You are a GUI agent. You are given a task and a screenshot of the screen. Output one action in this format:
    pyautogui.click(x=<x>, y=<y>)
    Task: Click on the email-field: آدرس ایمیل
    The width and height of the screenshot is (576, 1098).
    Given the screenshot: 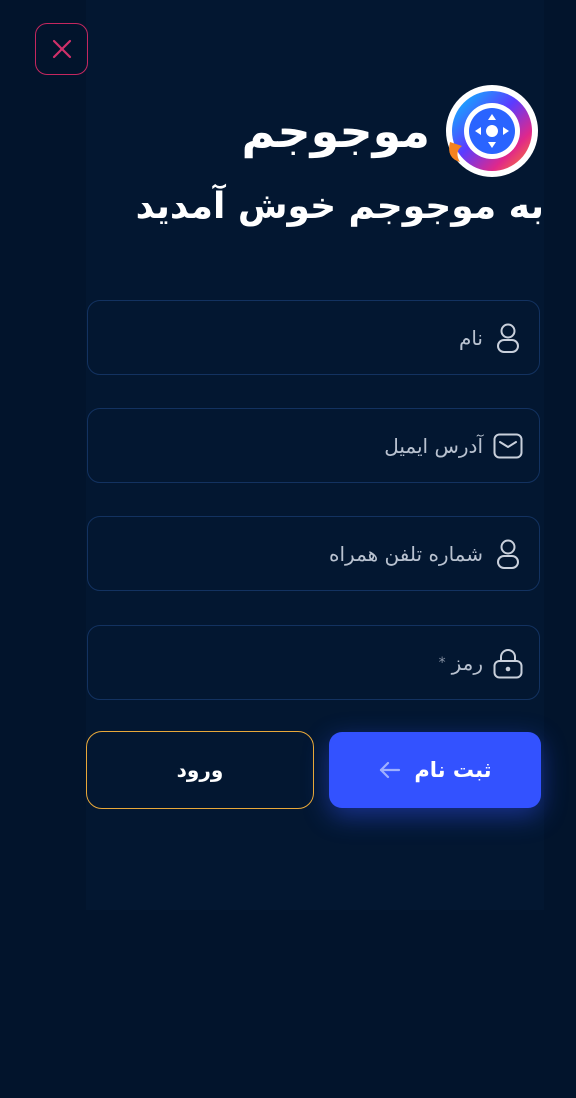 What is the action you would take?
    pyautogui.click(x=313, y=445)
    